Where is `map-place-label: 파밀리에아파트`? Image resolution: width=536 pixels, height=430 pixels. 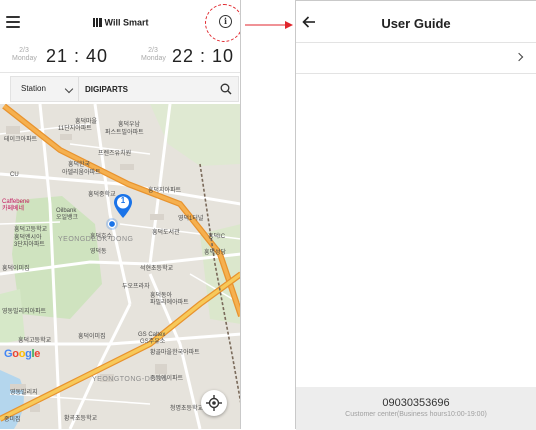 map-place-label: 파밀리에아파트 is located at coordinates (169, 303).